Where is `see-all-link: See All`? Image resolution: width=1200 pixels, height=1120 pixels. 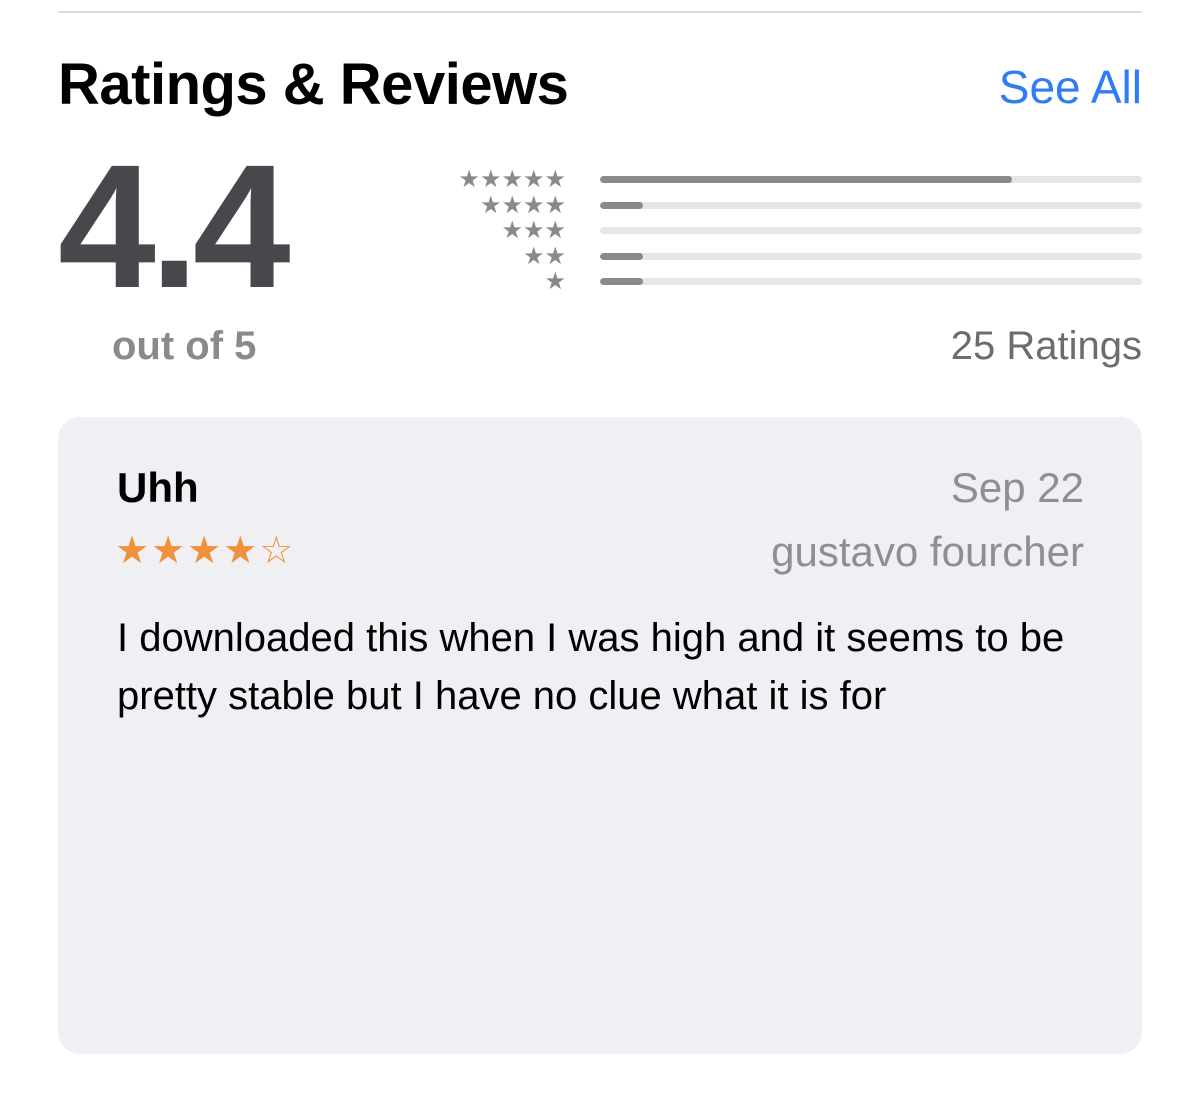
see-all-link: See All is located at coordinates (1070, 87).